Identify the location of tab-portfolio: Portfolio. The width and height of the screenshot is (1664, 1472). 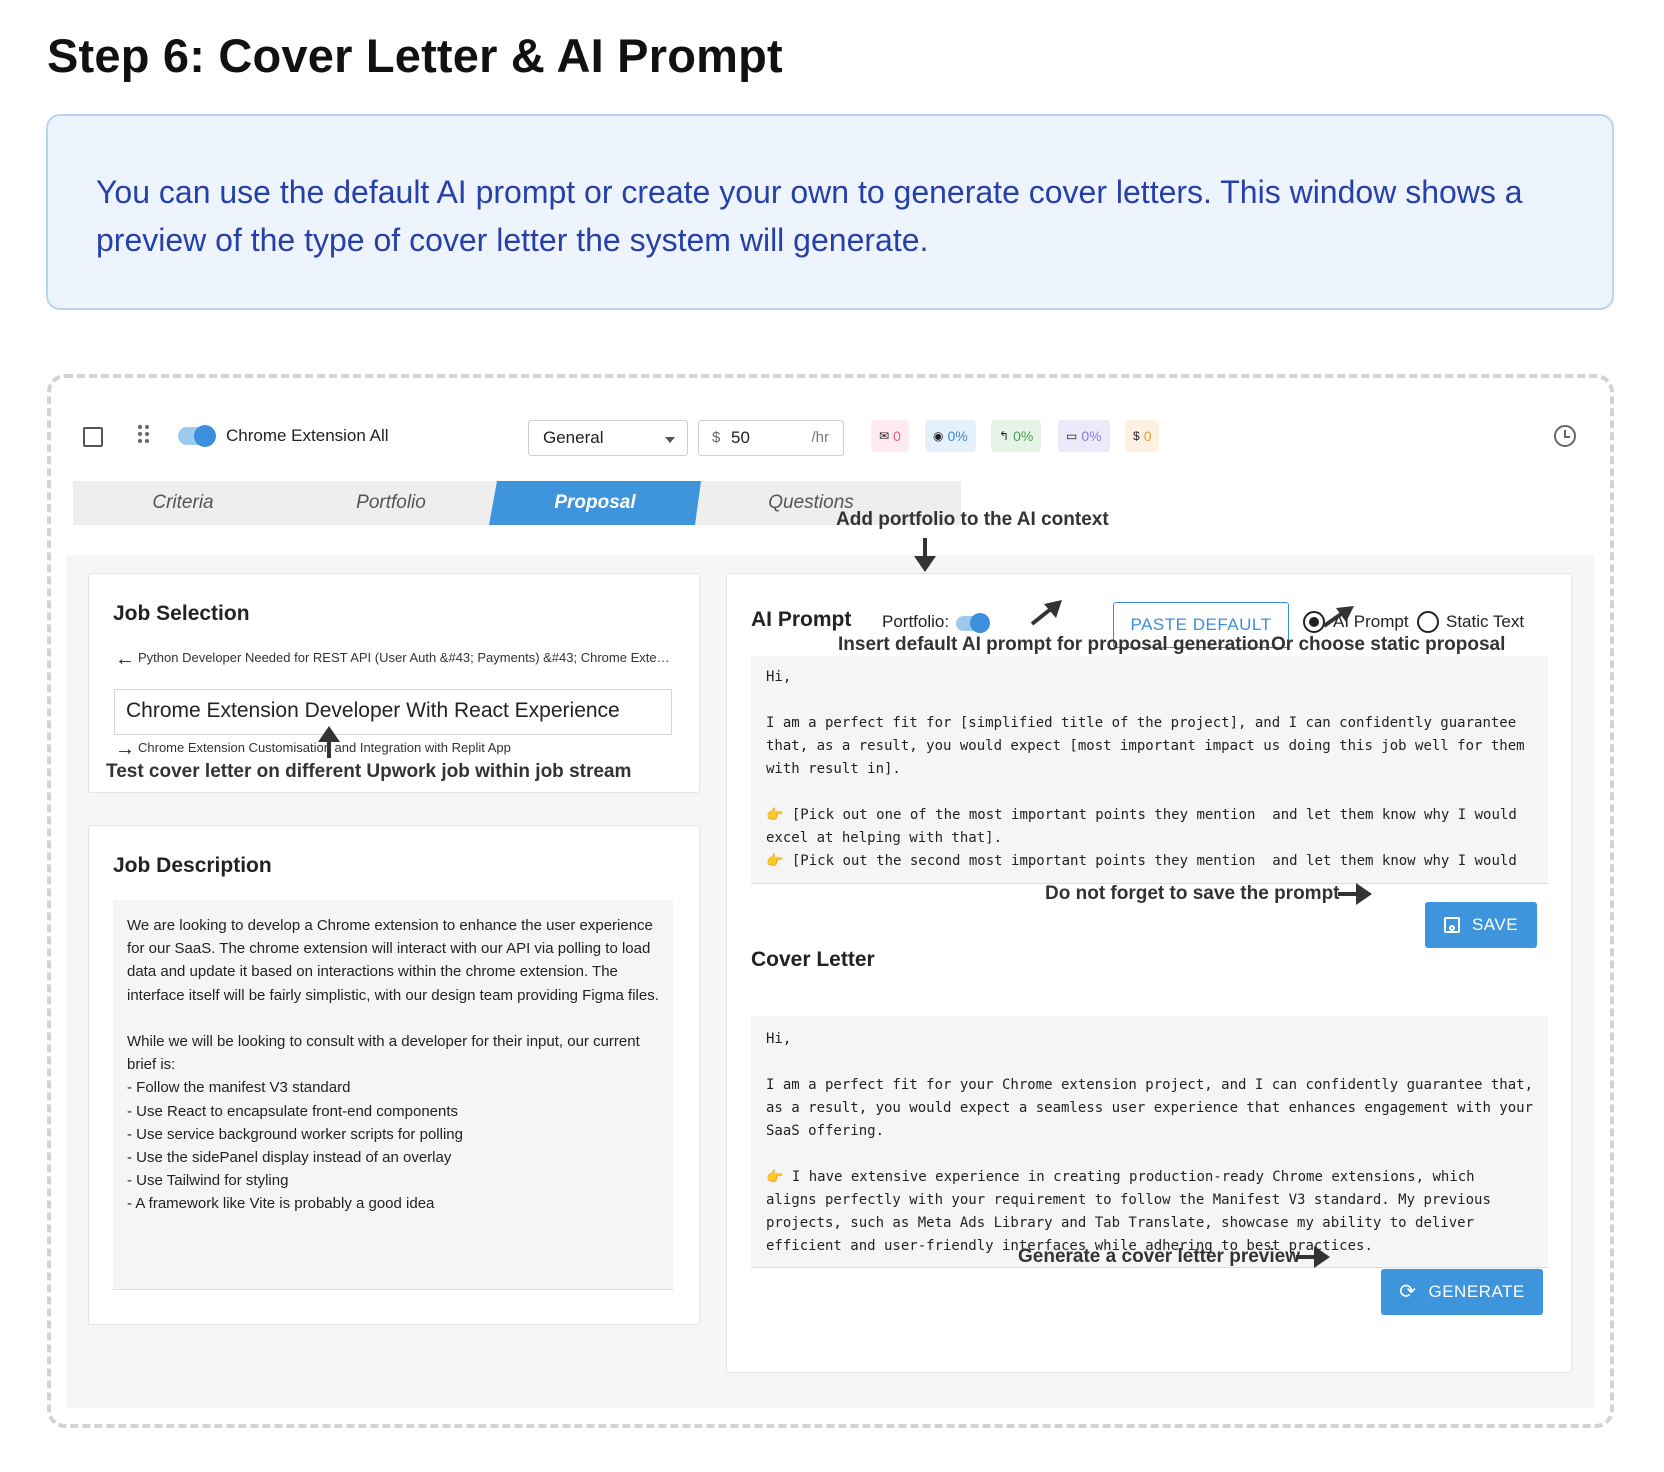
(391, 503).